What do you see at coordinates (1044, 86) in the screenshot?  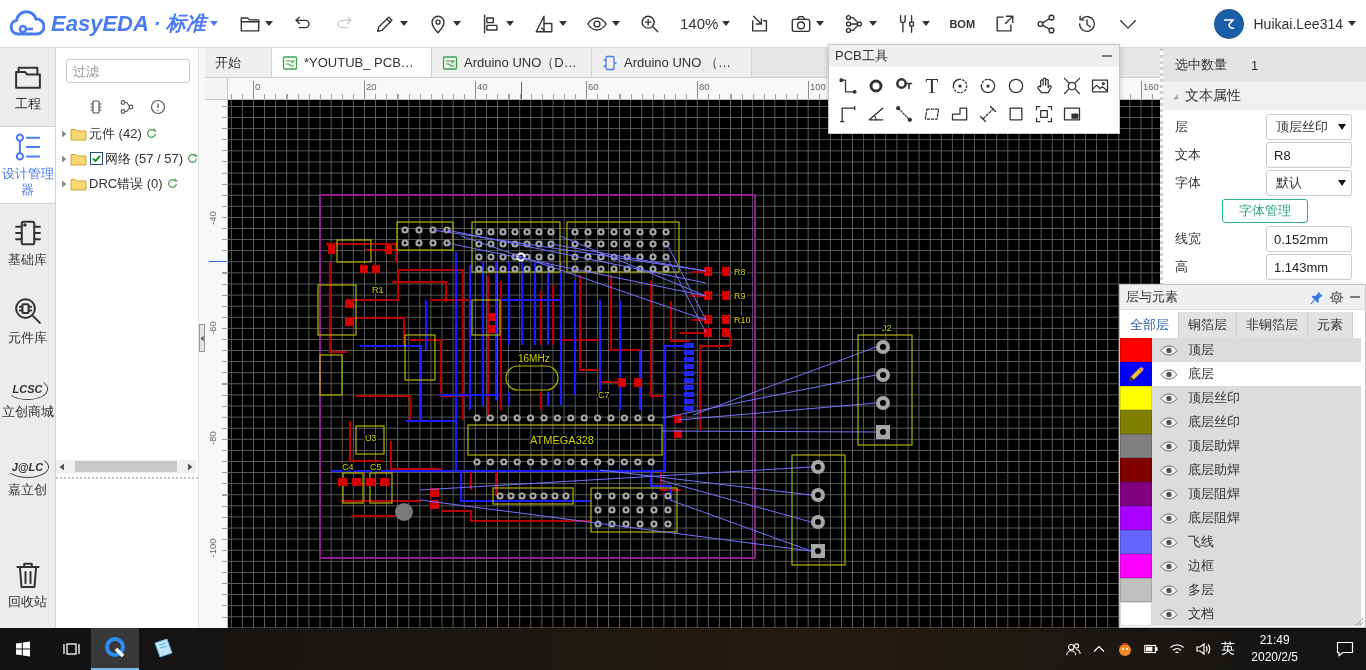 I see `hand-icon` at bounding box center [1044, 86].